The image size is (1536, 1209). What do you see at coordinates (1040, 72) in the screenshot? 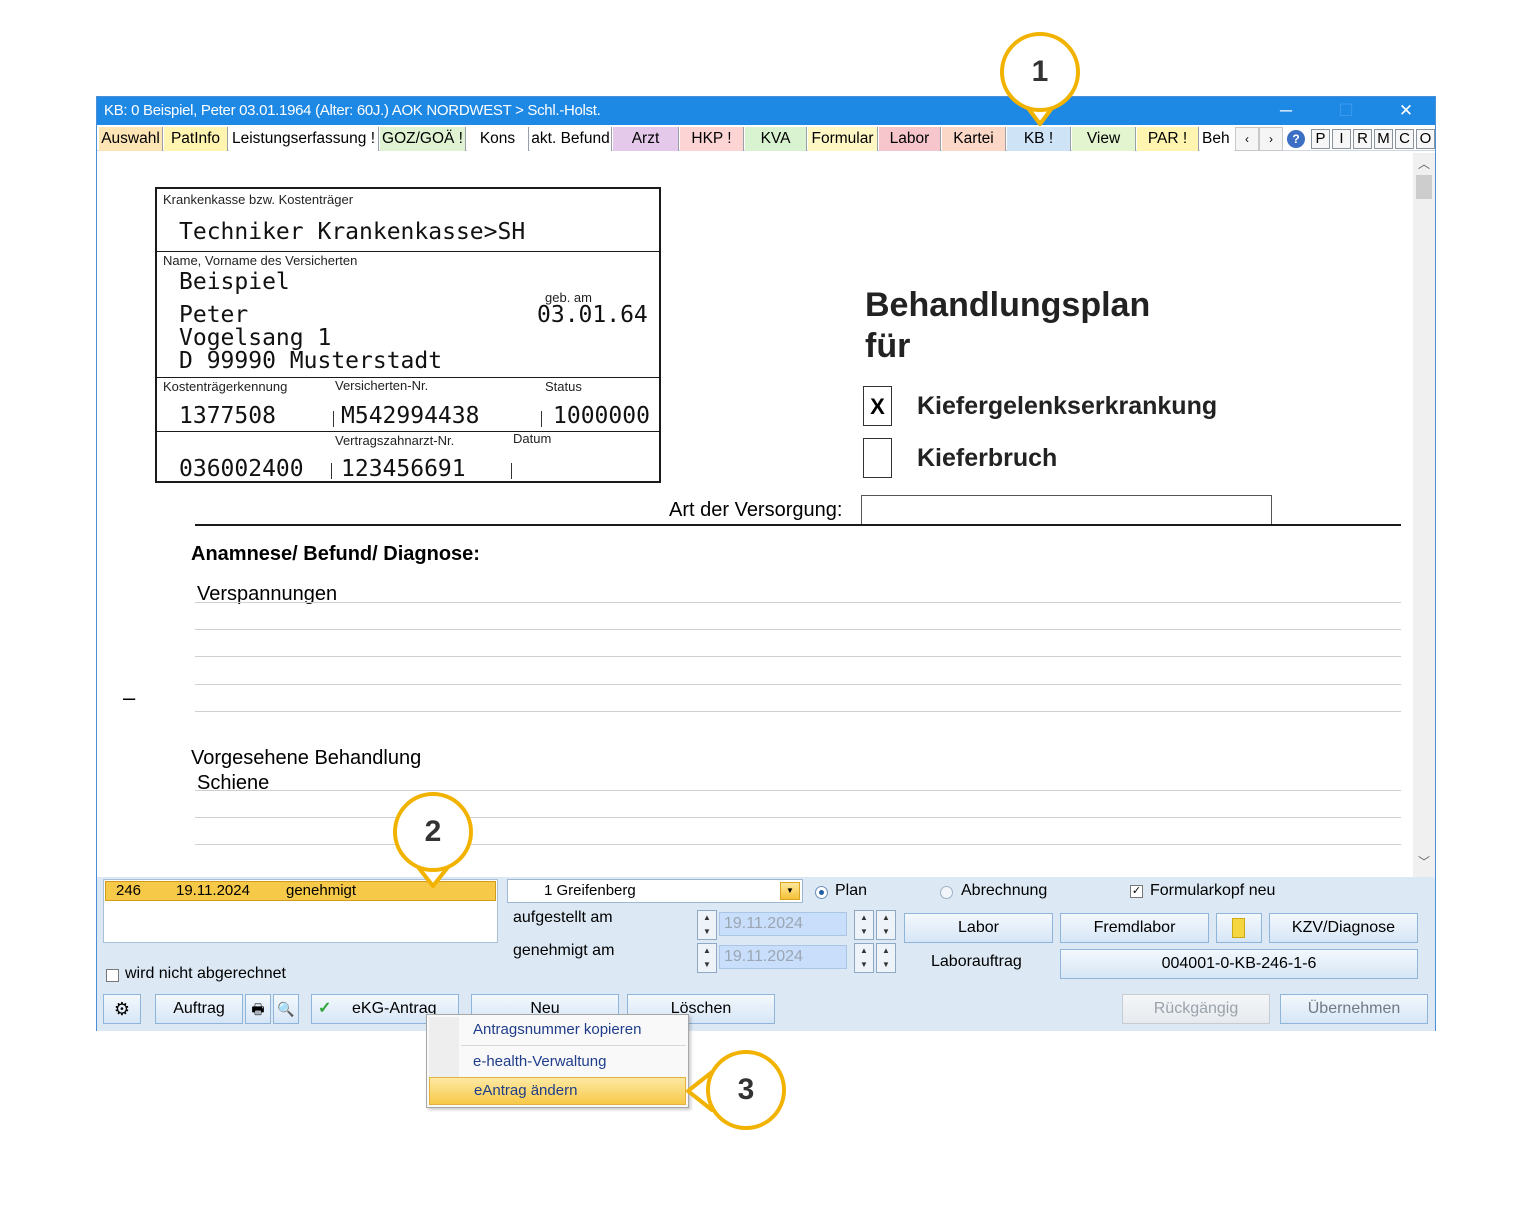
I see `callout-1: 1` at bounding box center [1040, 72].